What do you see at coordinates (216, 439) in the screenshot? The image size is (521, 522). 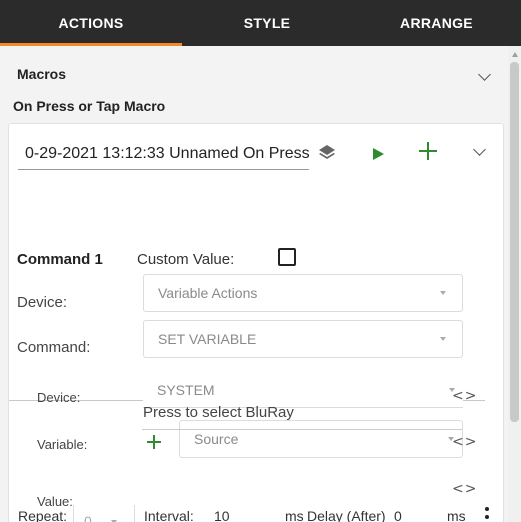 I see `variable-dropdown-value: Source` at bounding box center [216, 439].